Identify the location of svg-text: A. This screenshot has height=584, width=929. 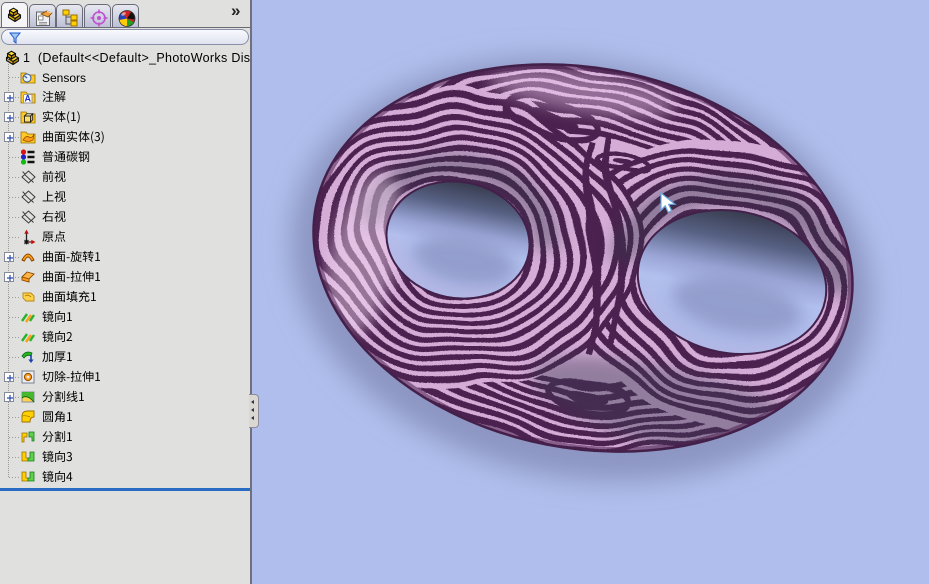
(27, 99).